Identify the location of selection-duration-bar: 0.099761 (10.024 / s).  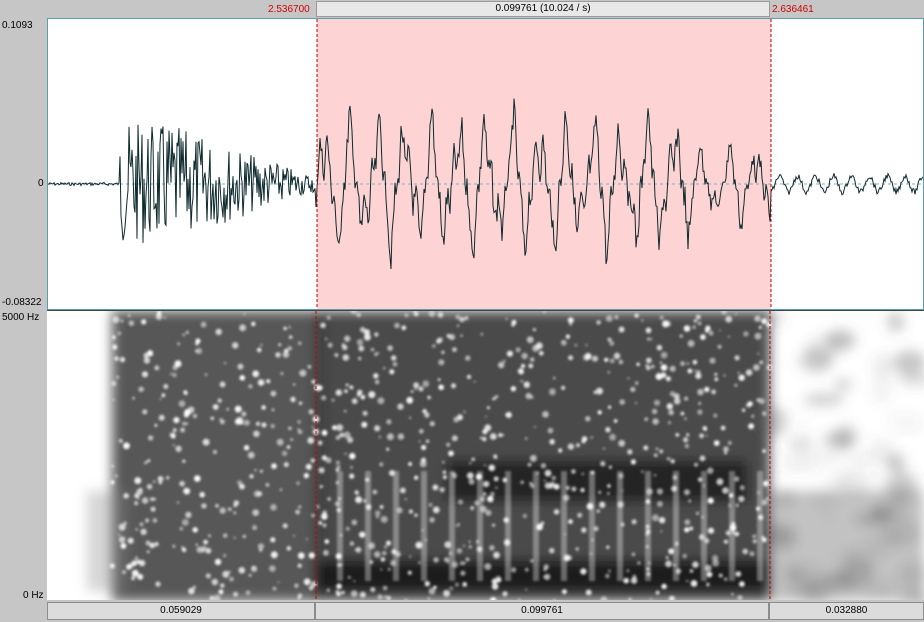
(543, 9).